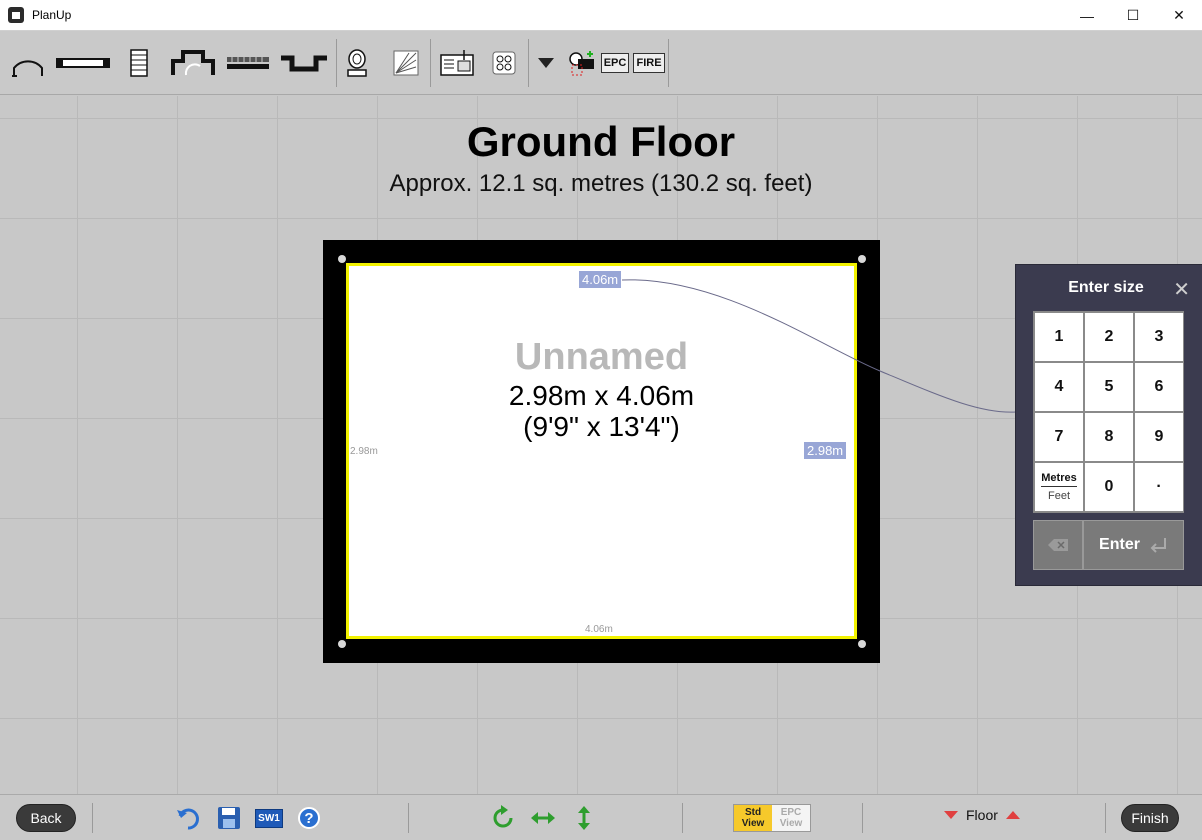 The image size is (1202, 840). I want to click on help-icon: ?, so click(309, 818).